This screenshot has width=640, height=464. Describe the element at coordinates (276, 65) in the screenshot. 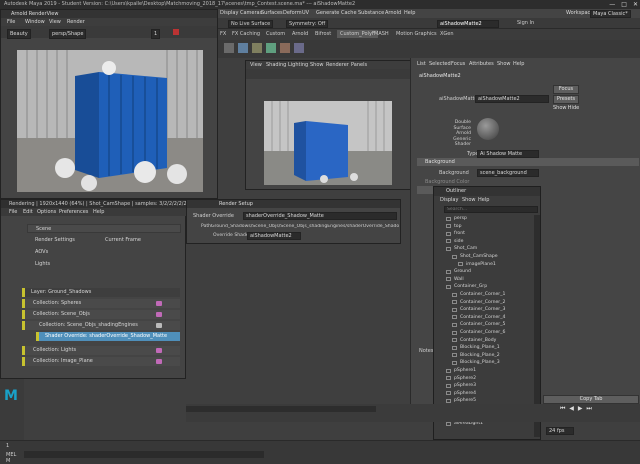

I see `vp-menu-shading: Shading` at that location.